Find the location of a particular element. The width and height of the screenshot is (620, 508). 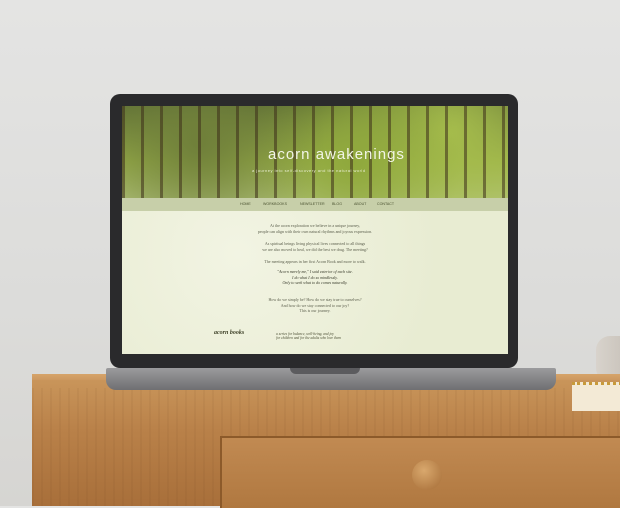

laptop-notch is located at coordinates (325, 371).